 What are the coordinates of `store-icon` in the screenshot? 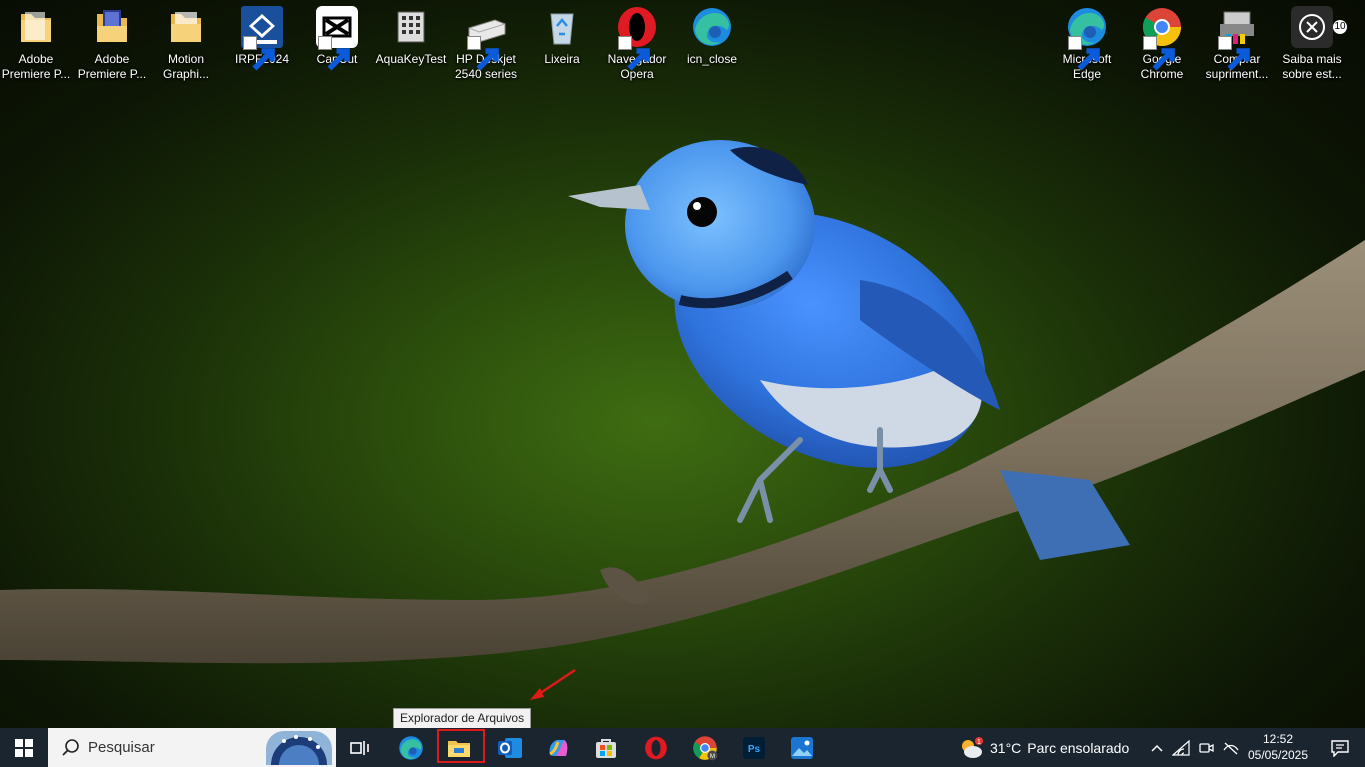 It's located at (606, 748).